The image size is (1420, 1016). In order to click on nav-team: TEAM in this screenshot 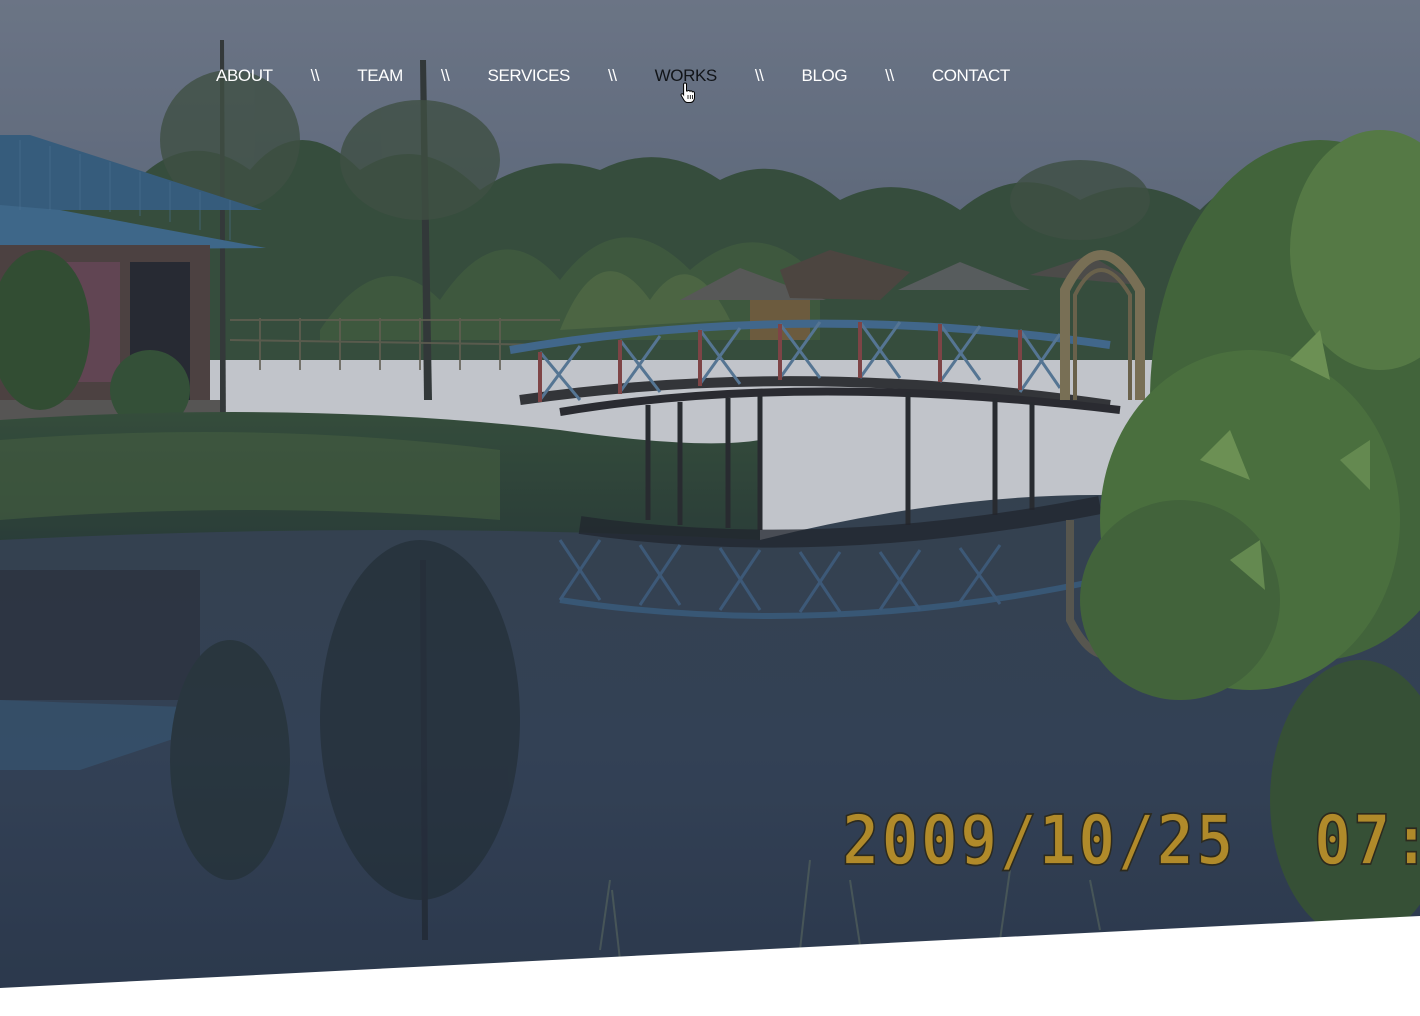, I will do `click(380, 76)`.